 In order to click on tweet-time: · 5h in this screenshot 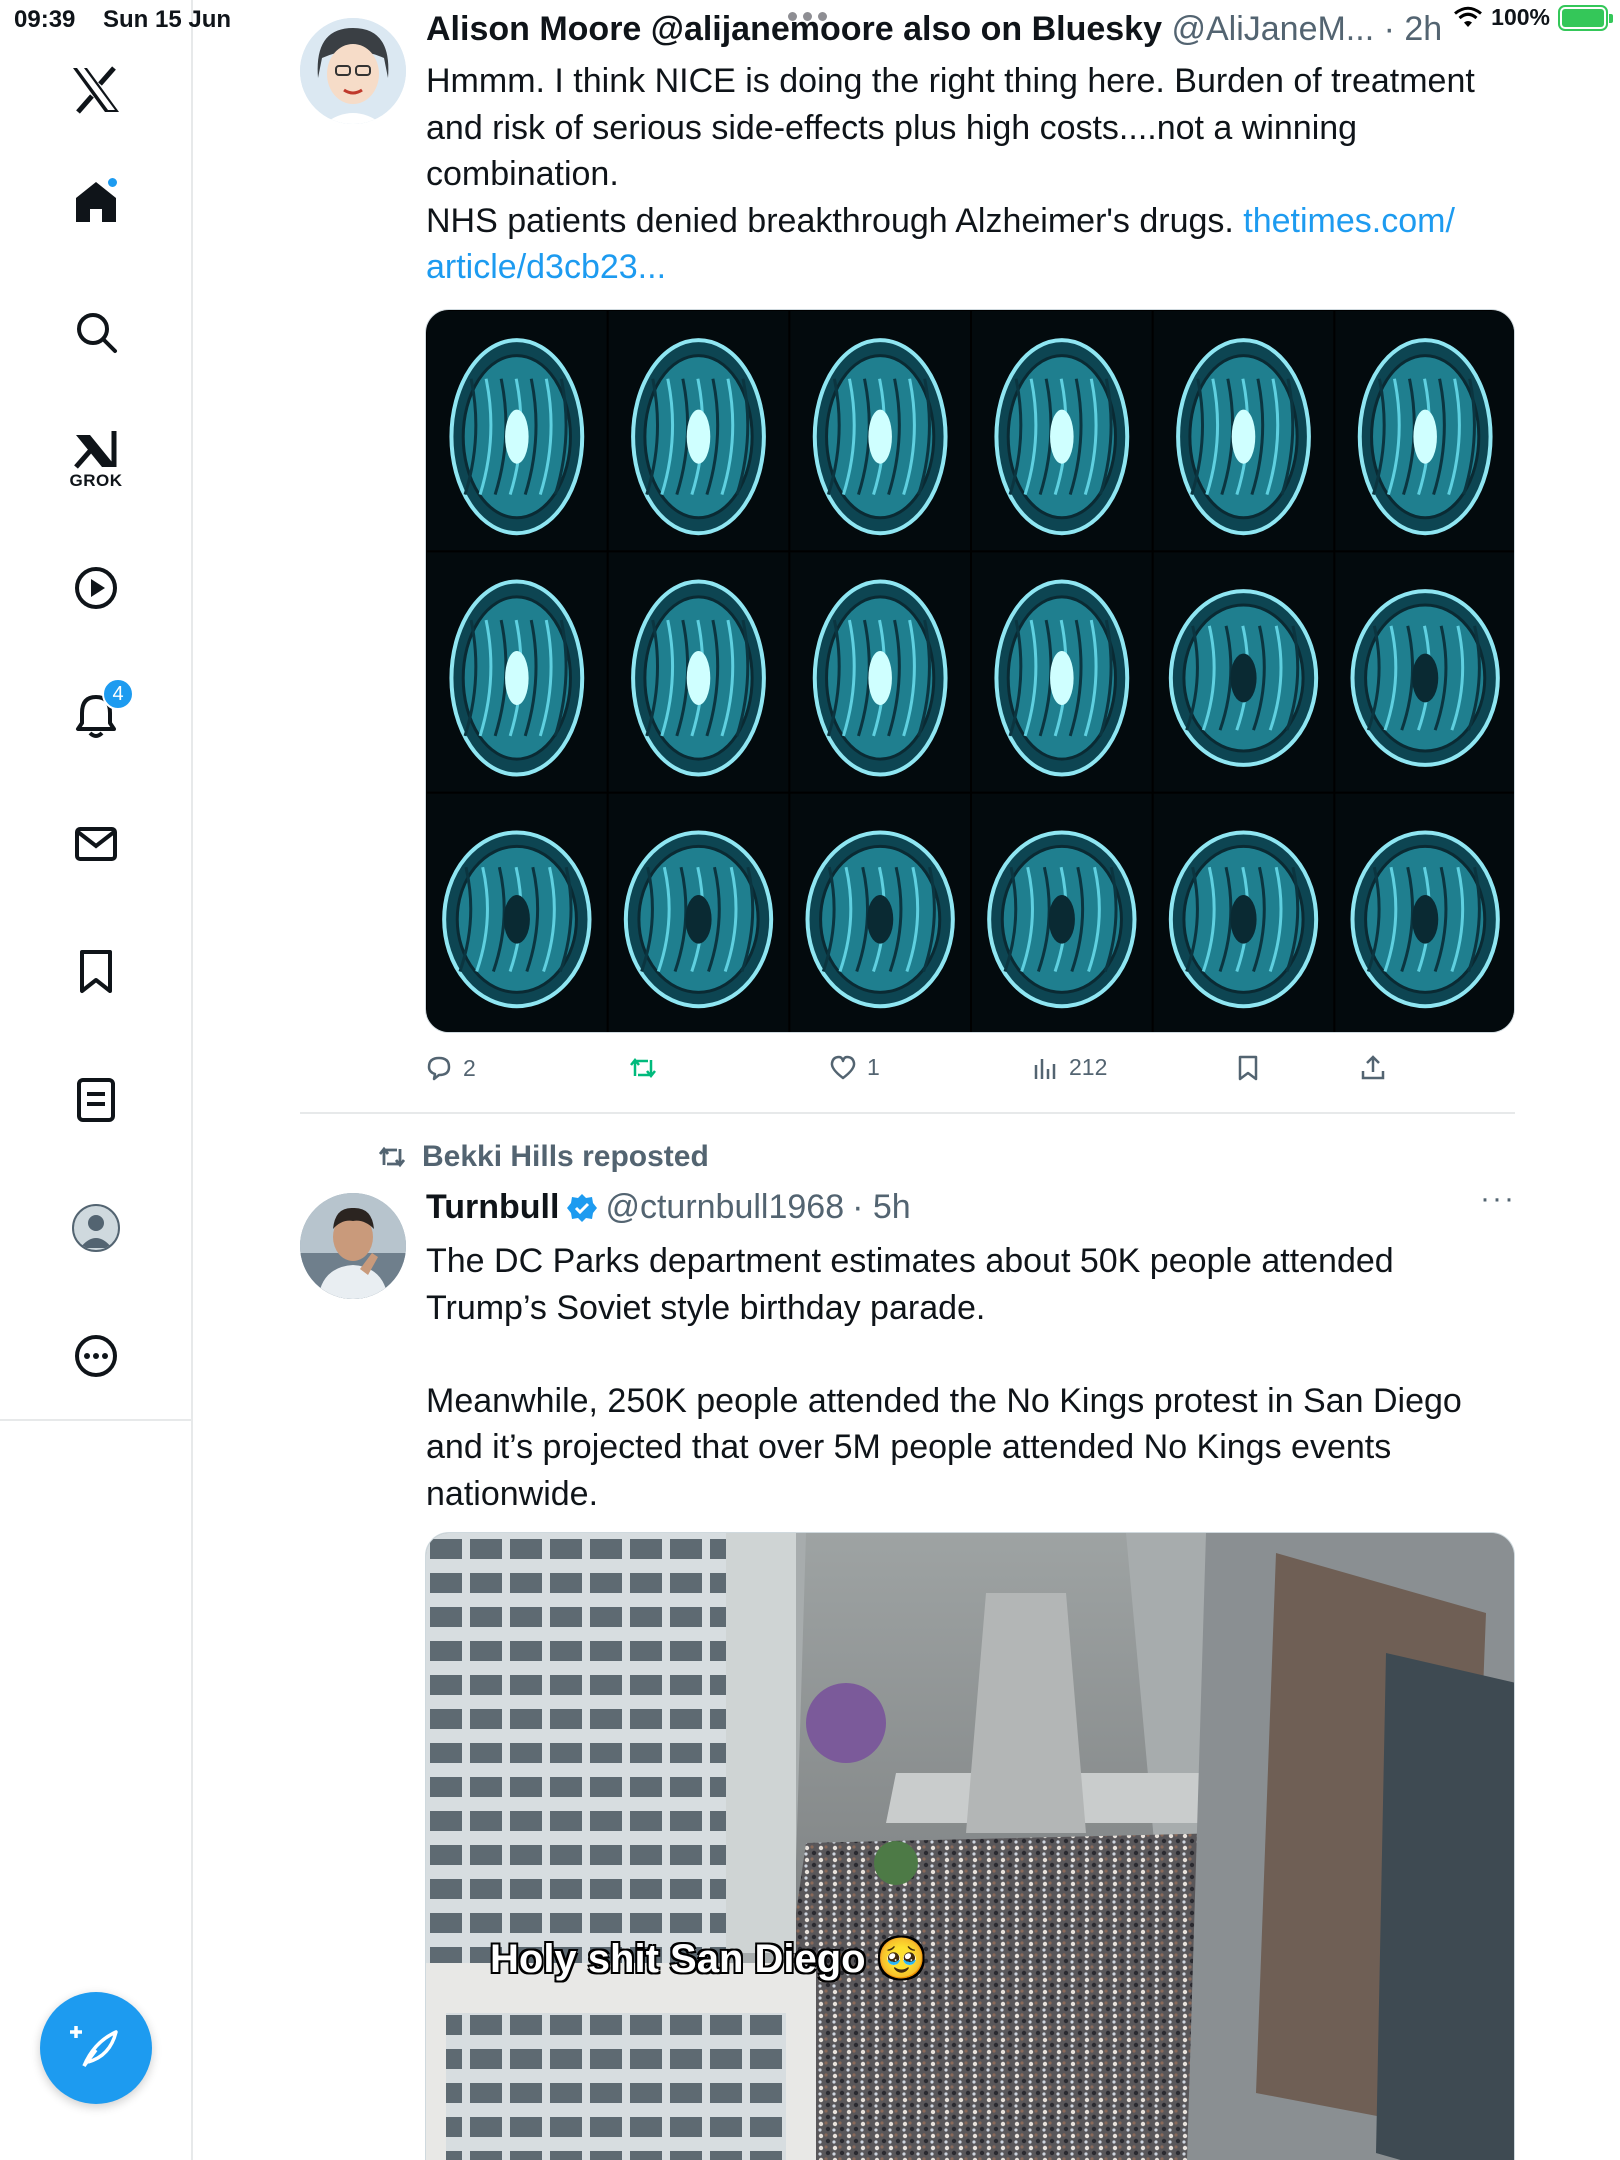, I will do `click(881, 1207)`.